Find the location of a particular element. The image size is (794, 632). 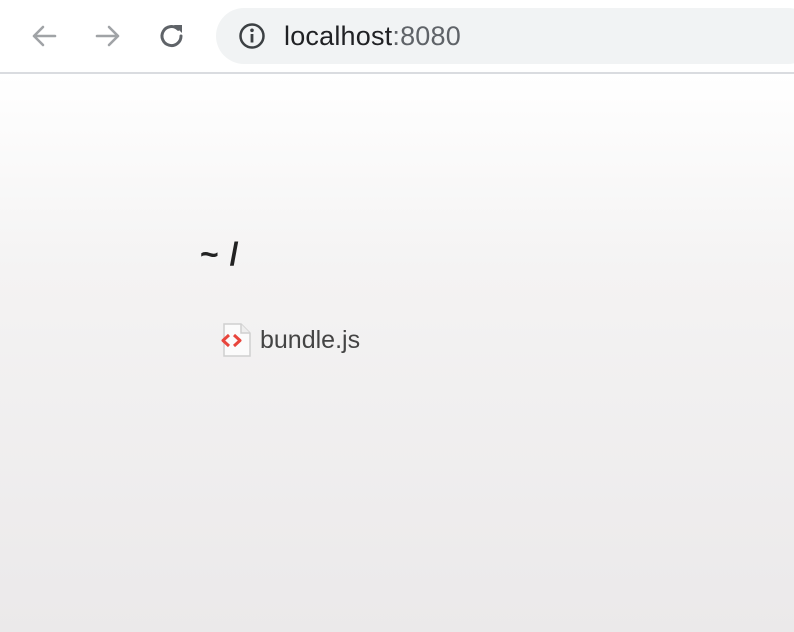

browser-toolbar: localhost:8080 is located at coordinates (397, 37).